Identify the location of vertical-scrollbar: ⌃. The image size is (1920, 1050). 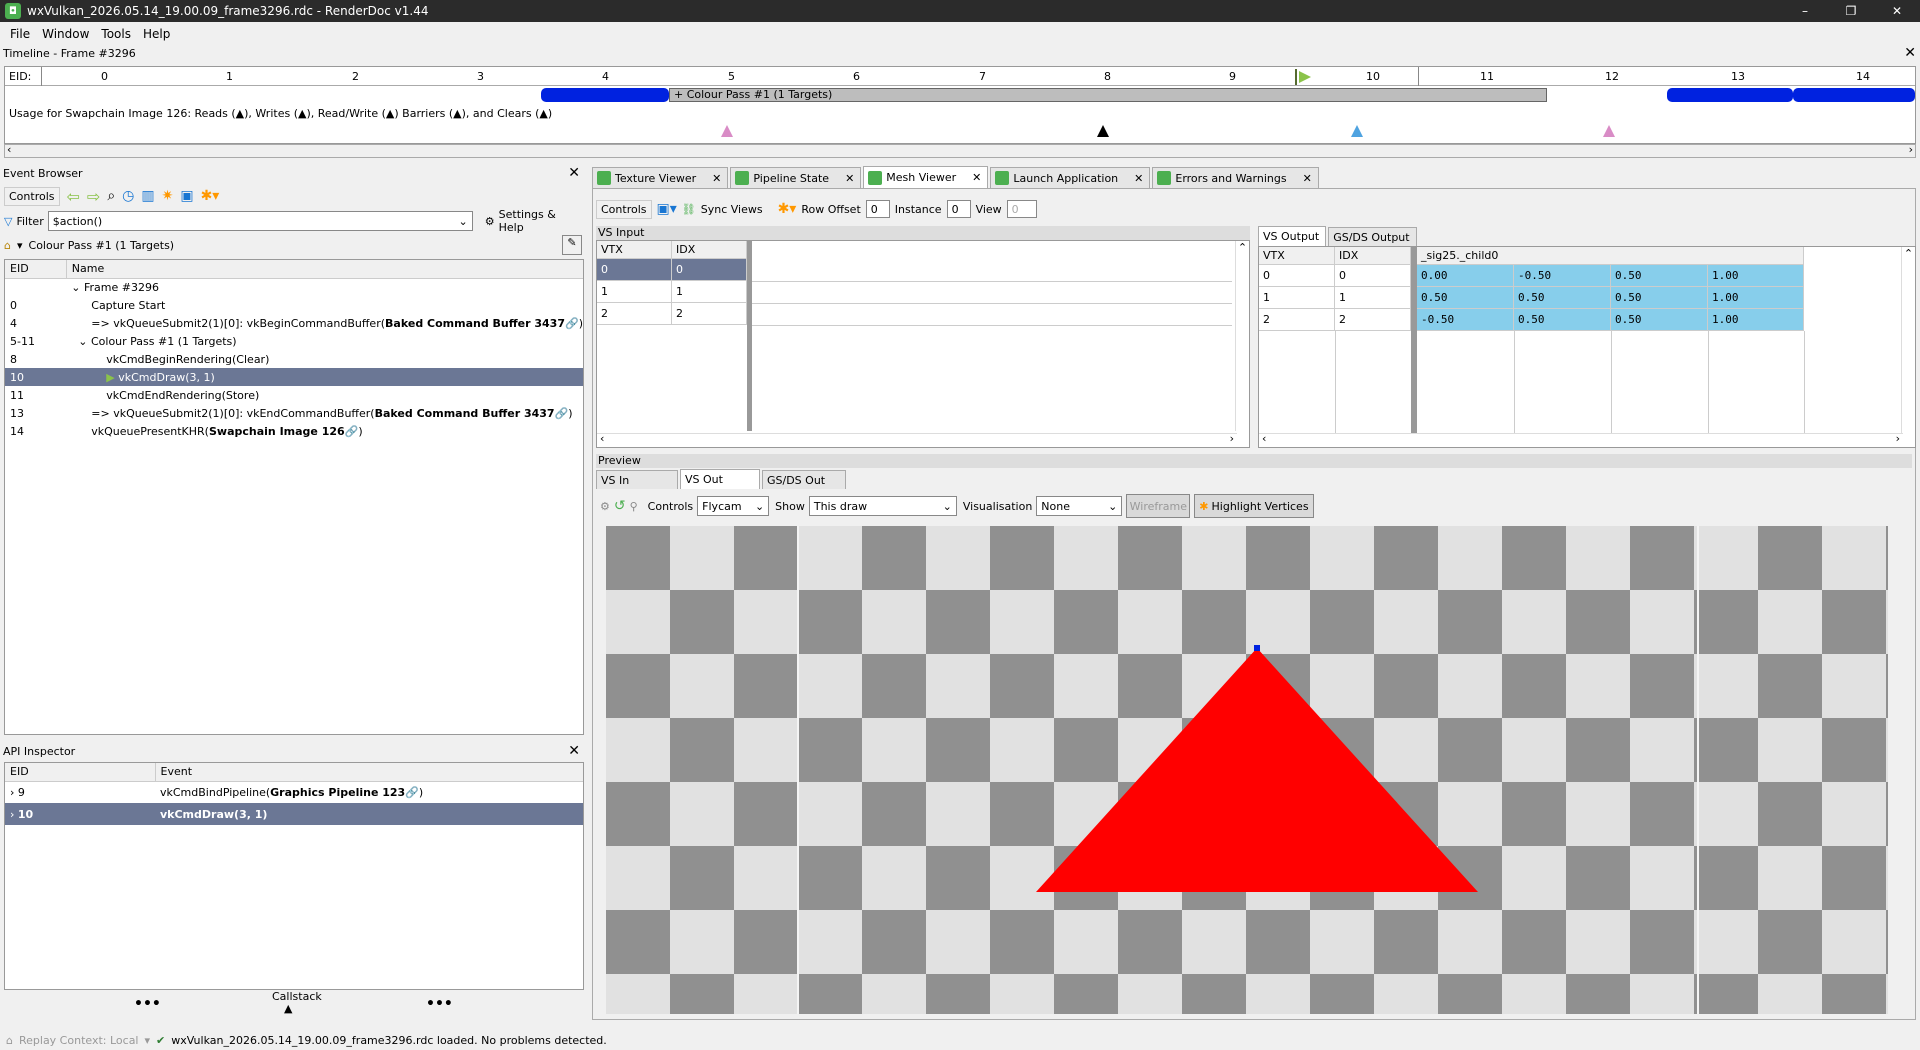
(1908, 340).